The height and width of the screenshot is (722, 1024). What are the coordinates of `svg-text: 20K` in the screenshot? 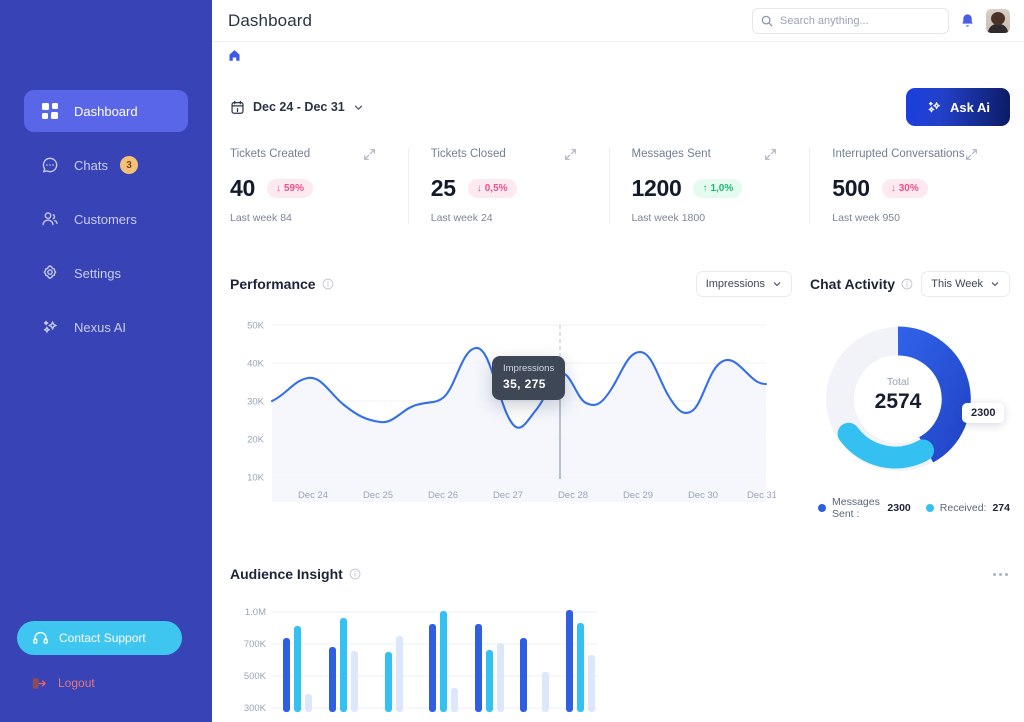 It's located at (256, 440).